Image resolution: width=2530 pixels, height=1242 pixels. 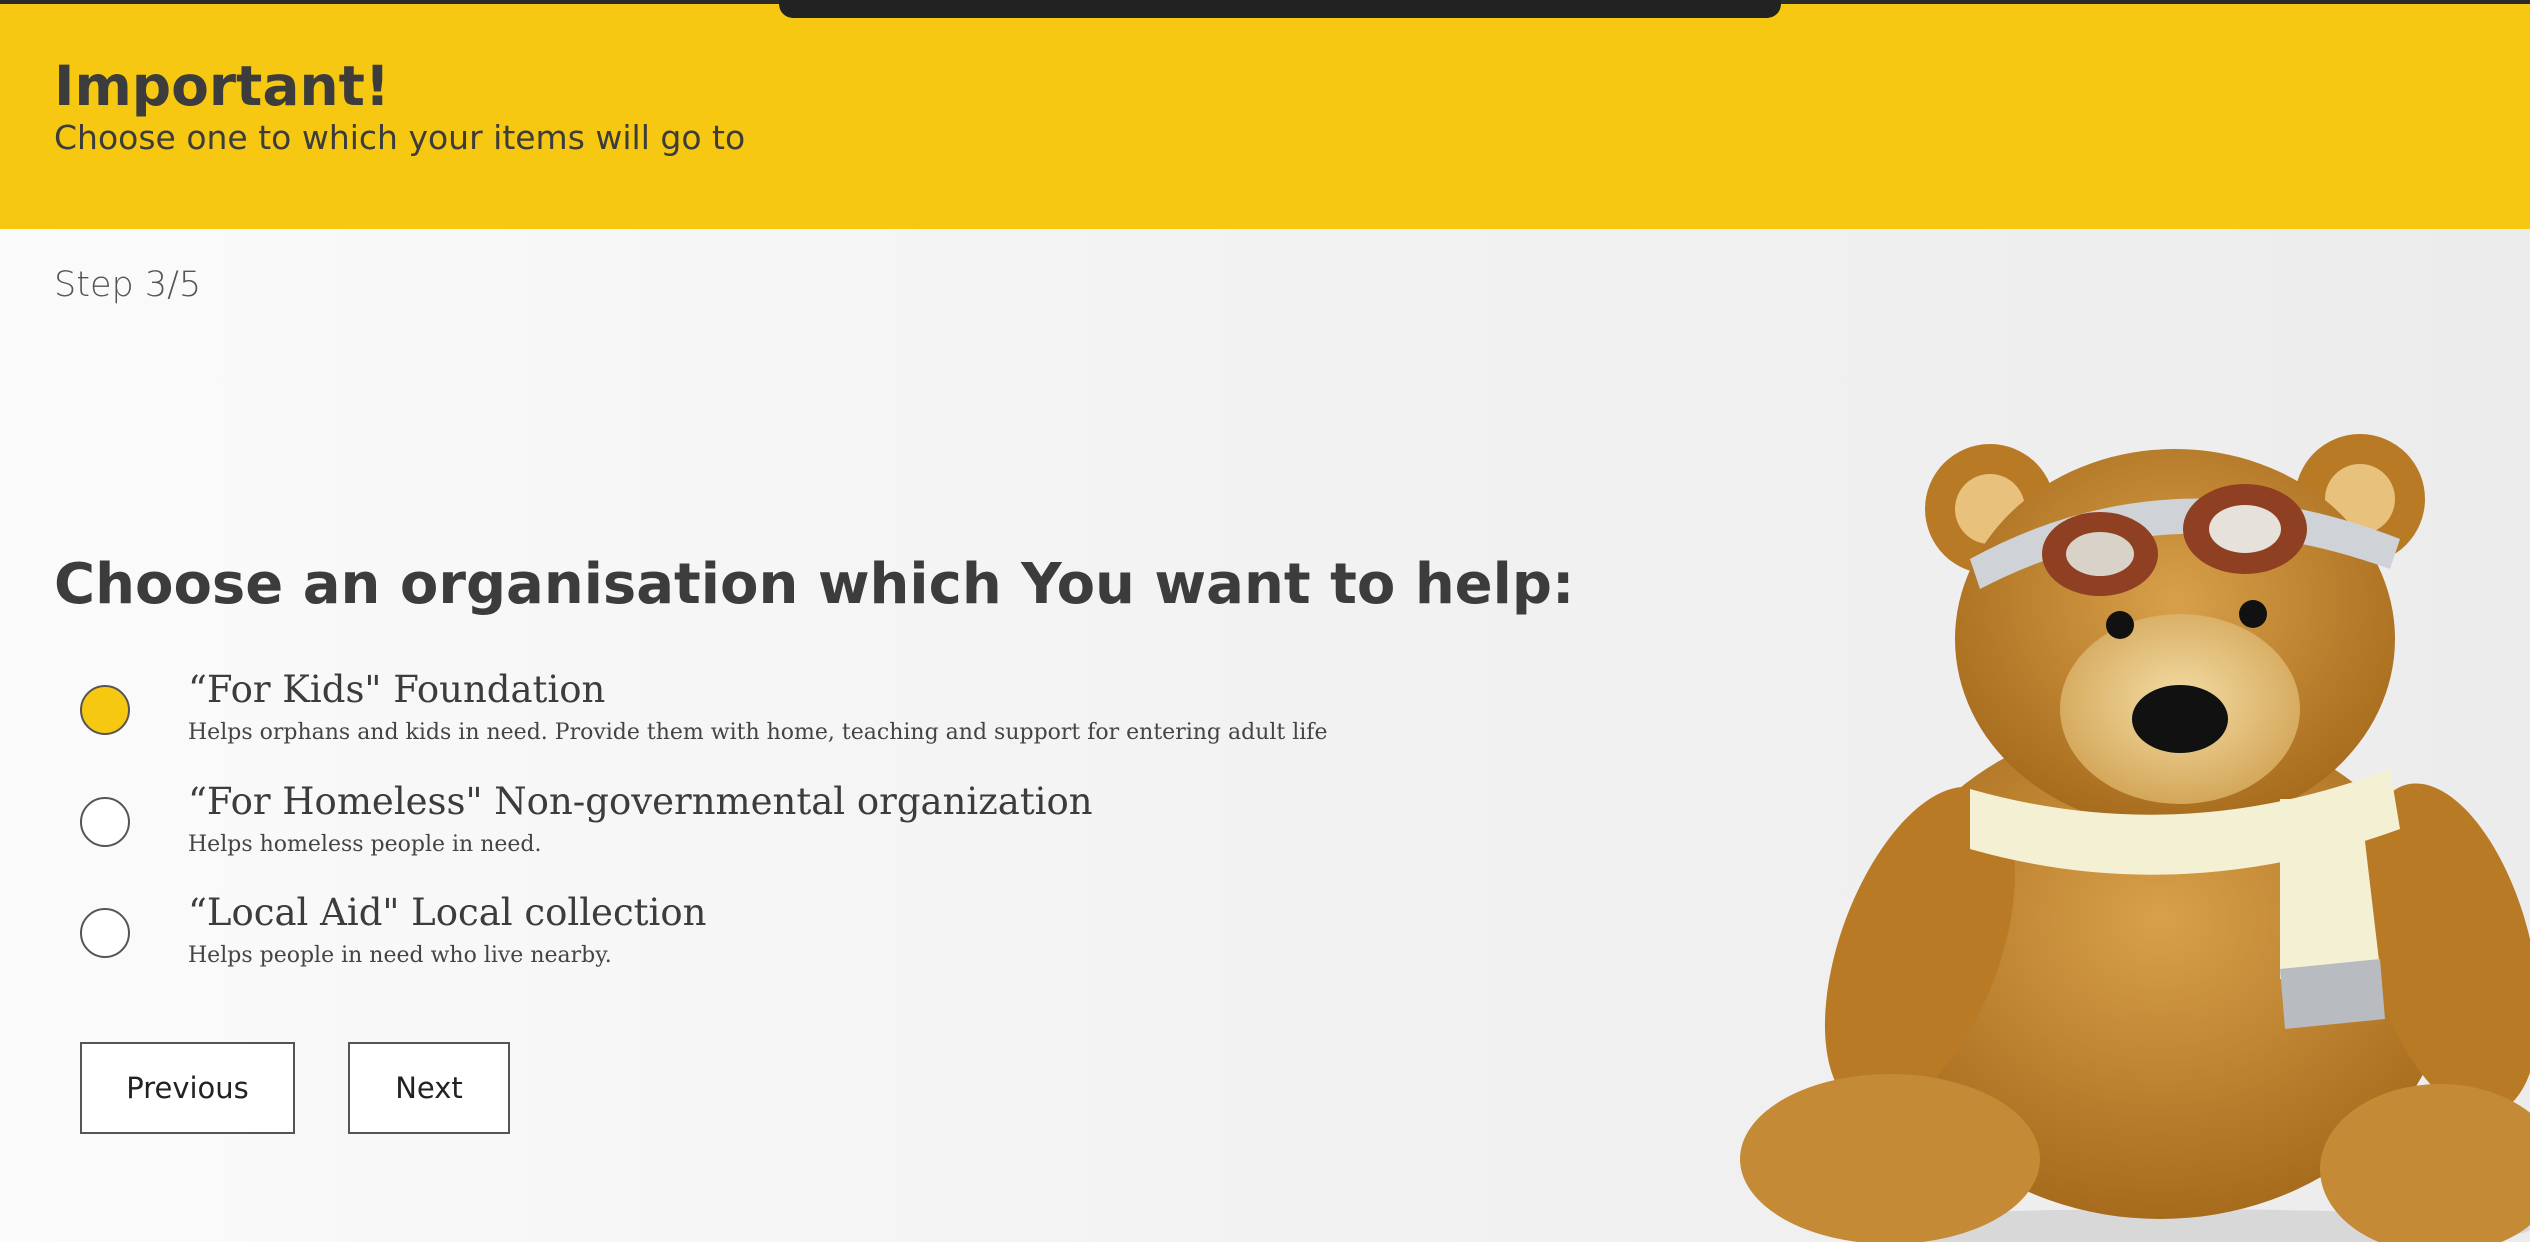 I want to click on option-title: “For Kids" Foundation, so click(x=397, y=689).